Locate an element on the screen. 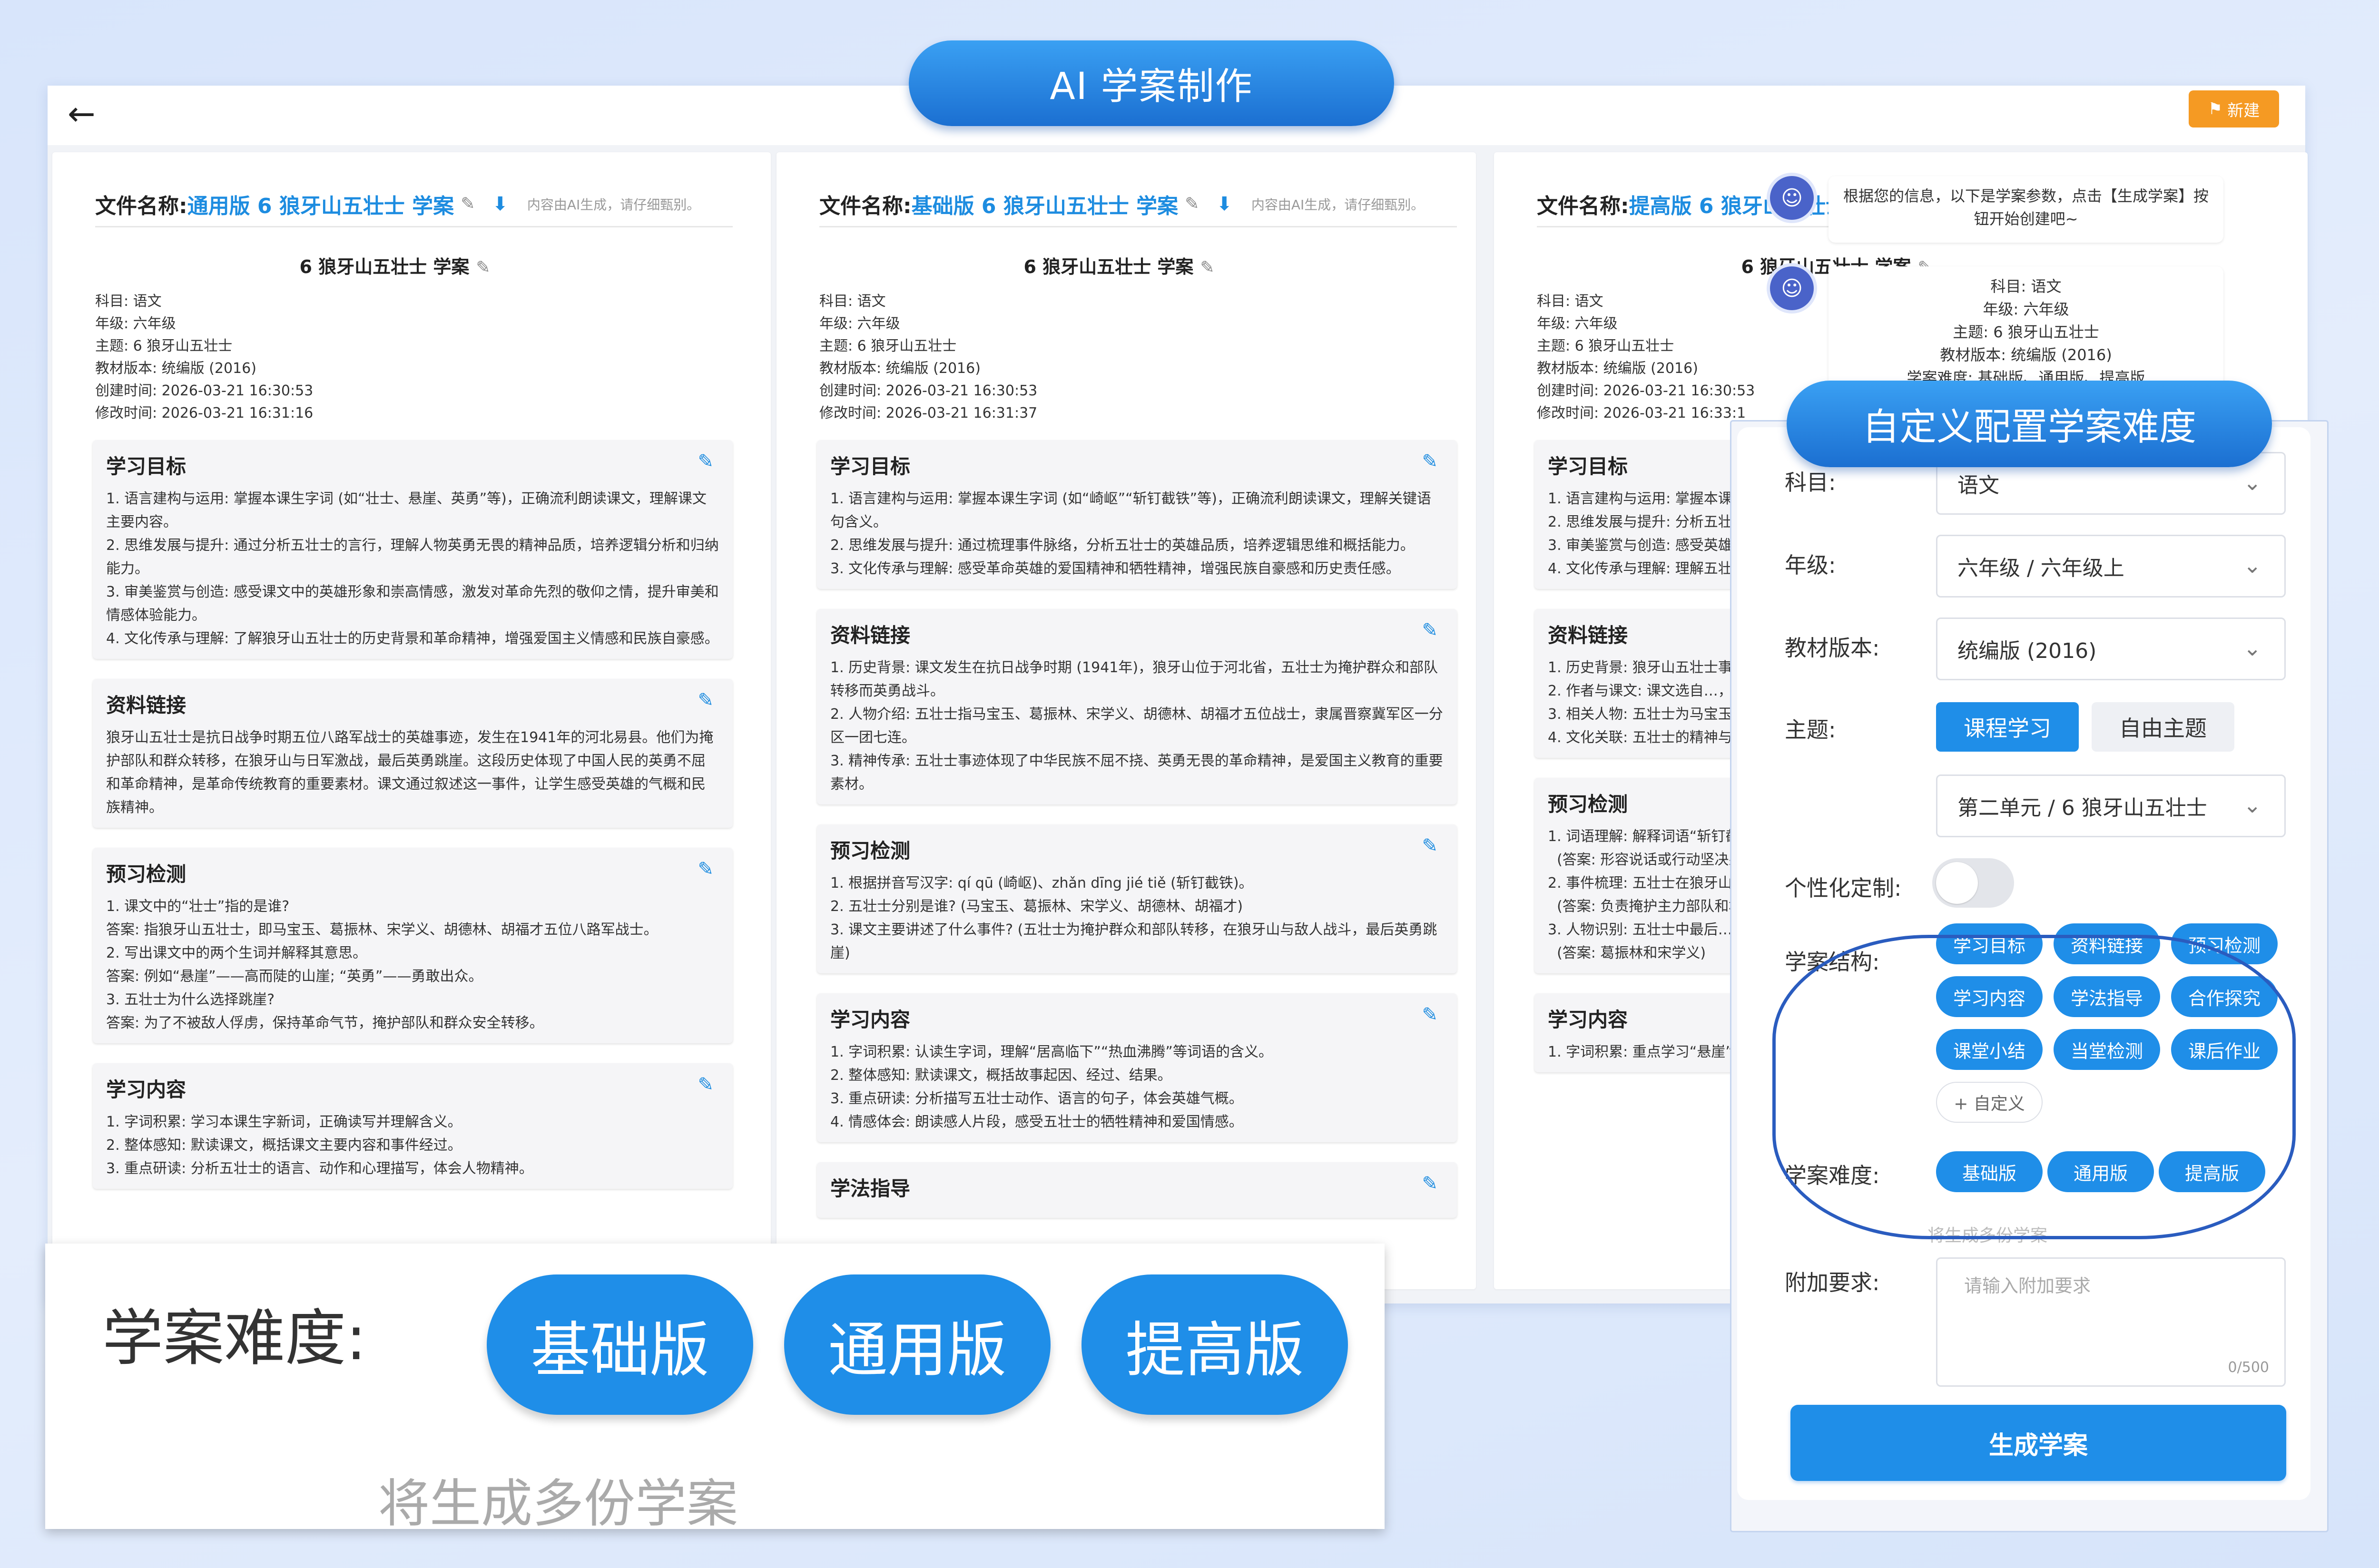 This screenshot has height=1568, width=2379. grade-select: 六年级 / 六年级上 ⌄ is located at coordinates (2111, 566).